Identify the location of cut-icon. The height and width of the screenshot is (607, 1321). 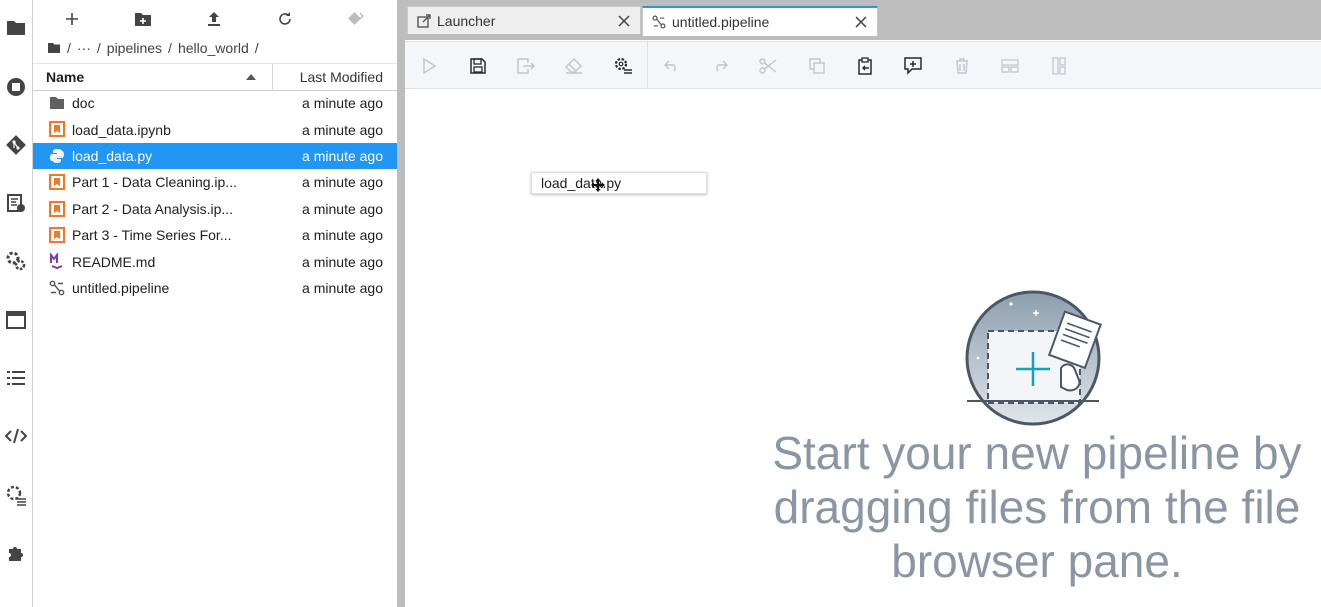
(768, 66).